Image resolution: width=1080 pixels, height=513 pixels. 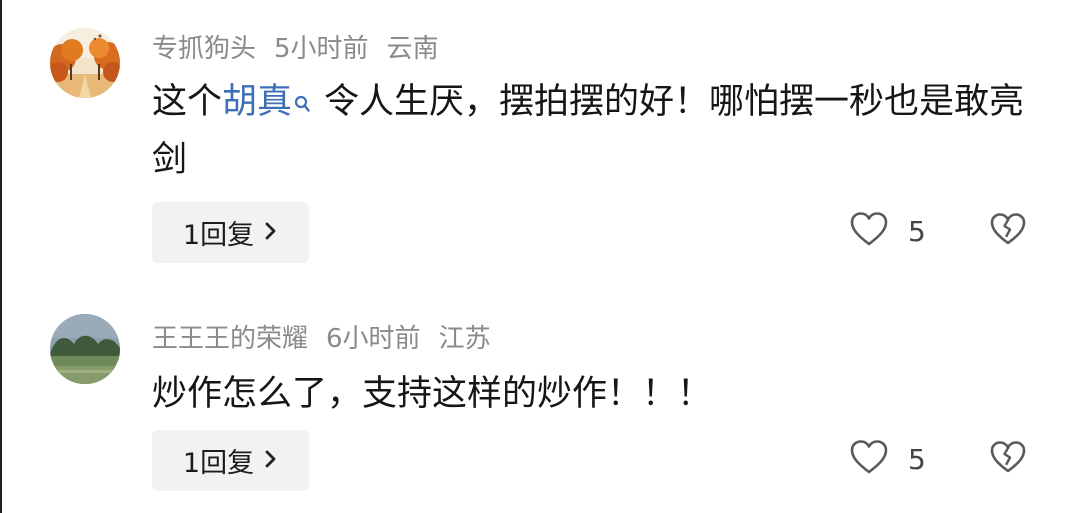 I want to click on search-link: 胡真, so click(x=257, y=102).